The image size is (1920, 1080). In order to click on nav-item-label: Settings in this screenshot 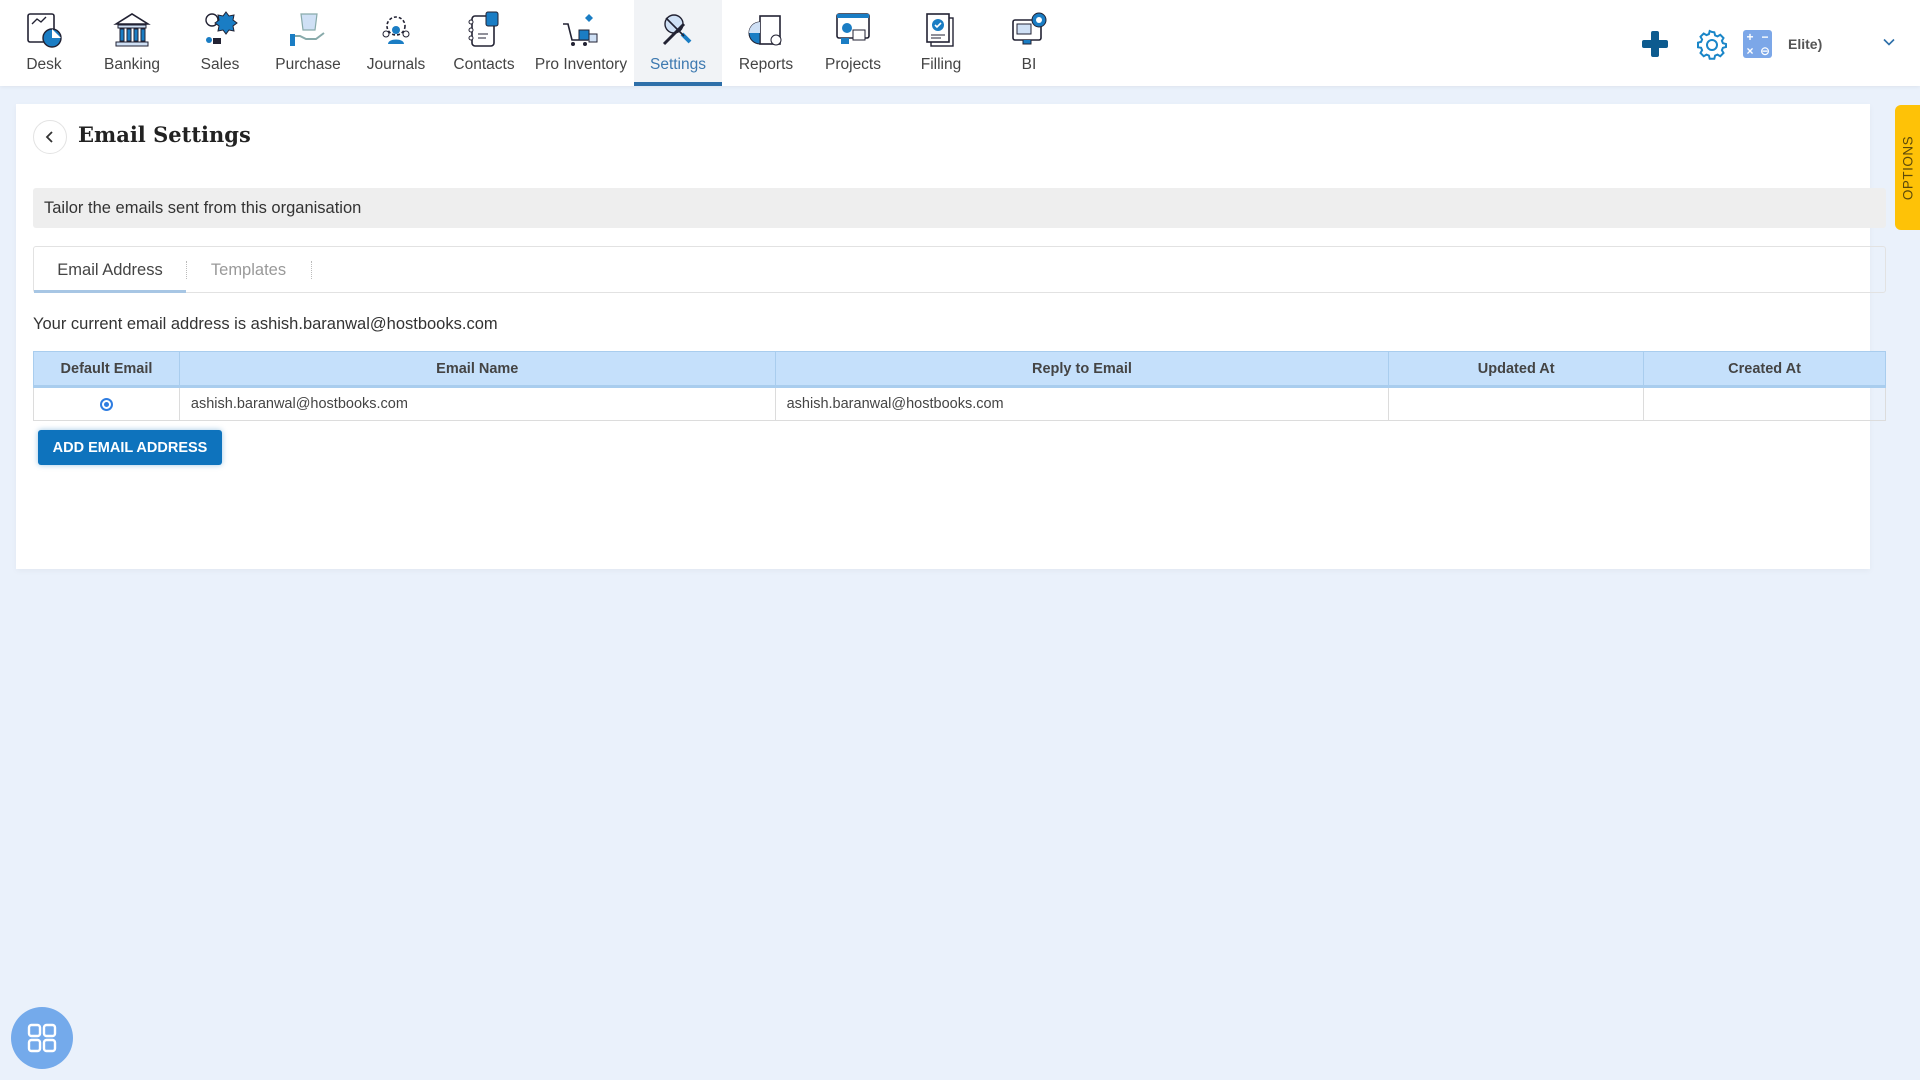, I will do `click(677, 64)`.